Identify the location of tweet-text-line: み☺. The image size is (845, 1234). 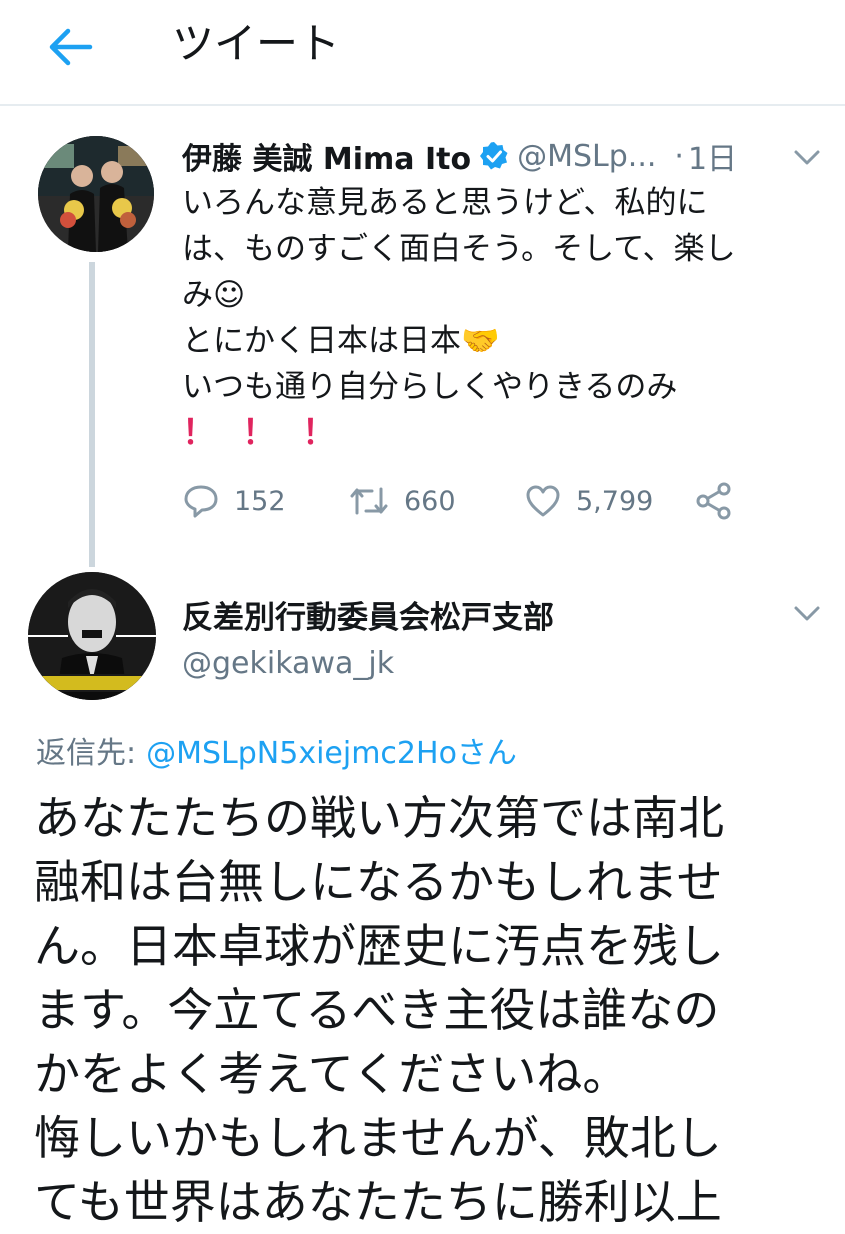
(214, 295).